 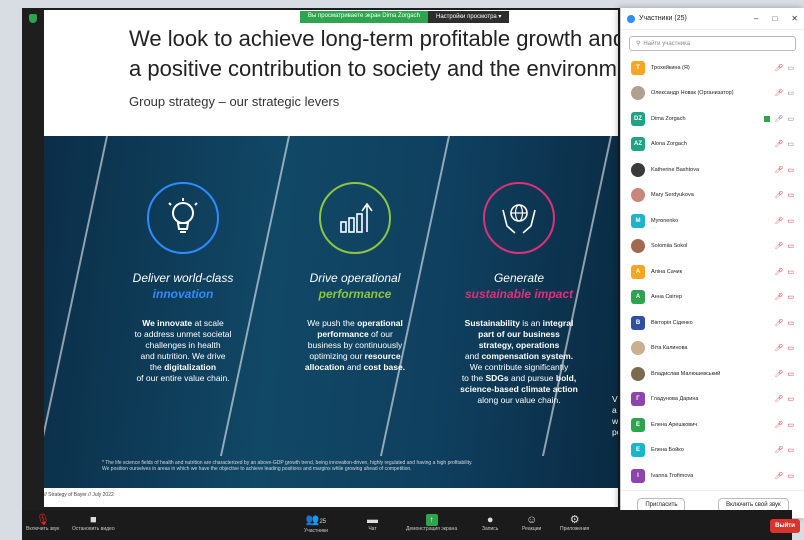 I want to click on participant-name: Елена Бойко, so click(x=667, y=450).